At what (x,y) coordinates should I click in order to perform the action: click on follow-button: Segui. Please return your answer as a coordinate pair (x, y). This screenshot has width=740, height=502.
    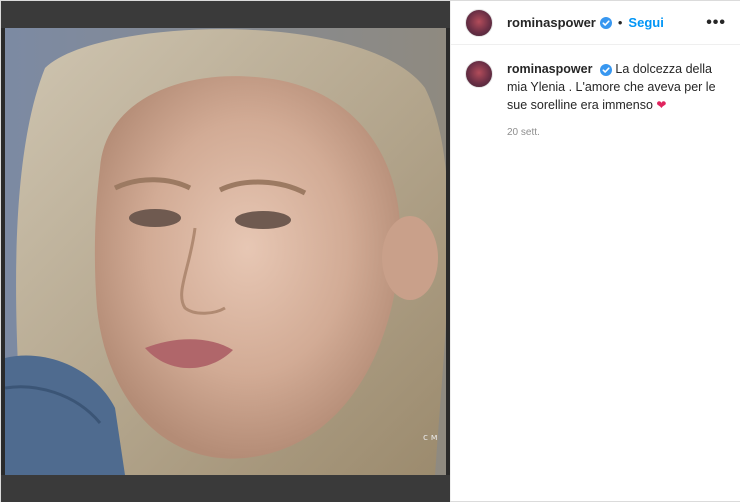
    Looking at the image, I should click on (645, 22).